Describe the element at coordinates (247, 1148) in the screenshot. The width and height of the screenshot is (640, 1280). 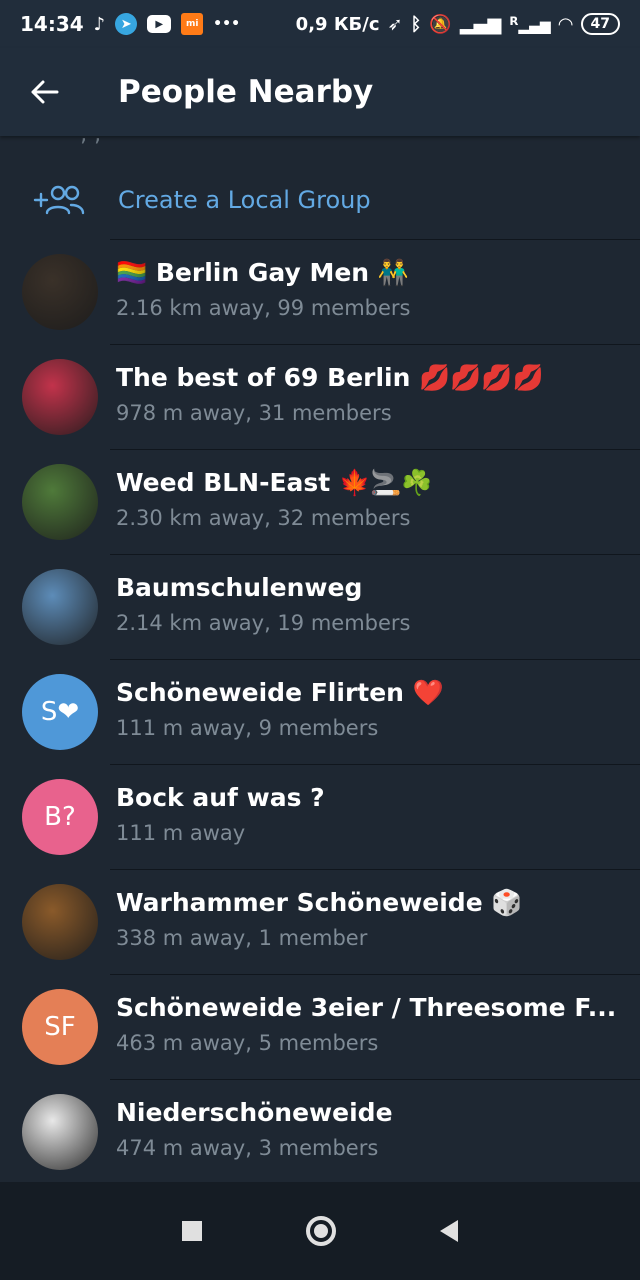
I see `group-distance-members: 474 m away, 3 members` at that location.